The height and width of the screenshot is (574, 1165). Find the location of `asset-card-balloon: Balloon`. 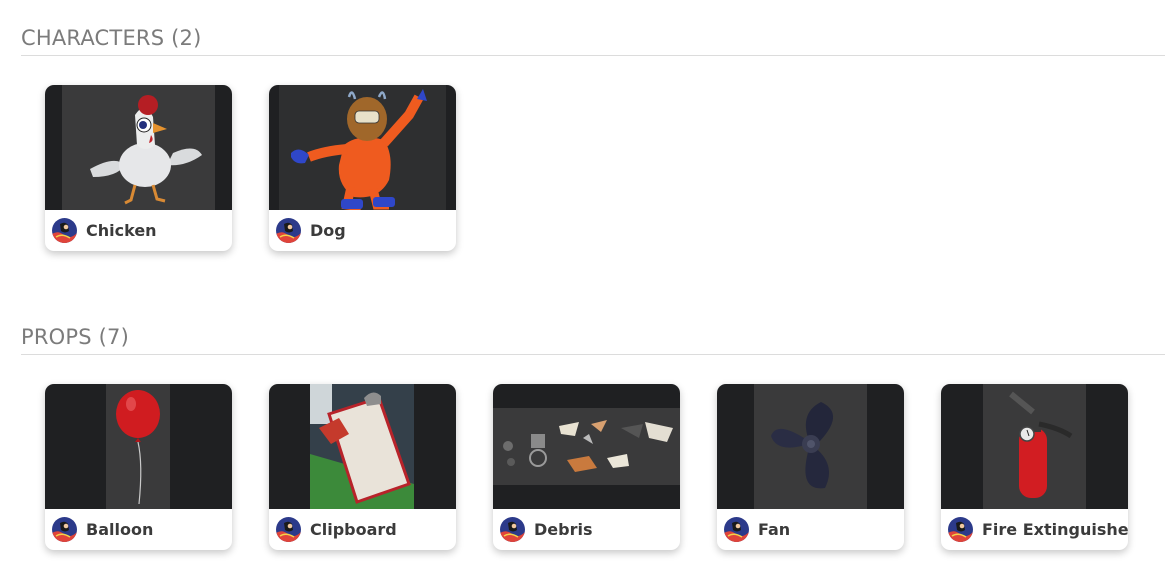

asset-card-balloon: Balloon is located at coordinates (138, 467).